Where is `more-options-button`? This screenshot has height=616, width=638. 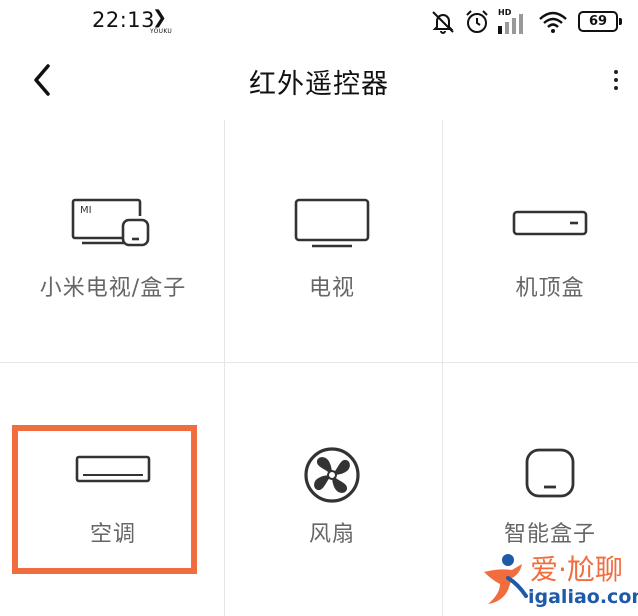
more-options-button is located at coordinates (616, 80).